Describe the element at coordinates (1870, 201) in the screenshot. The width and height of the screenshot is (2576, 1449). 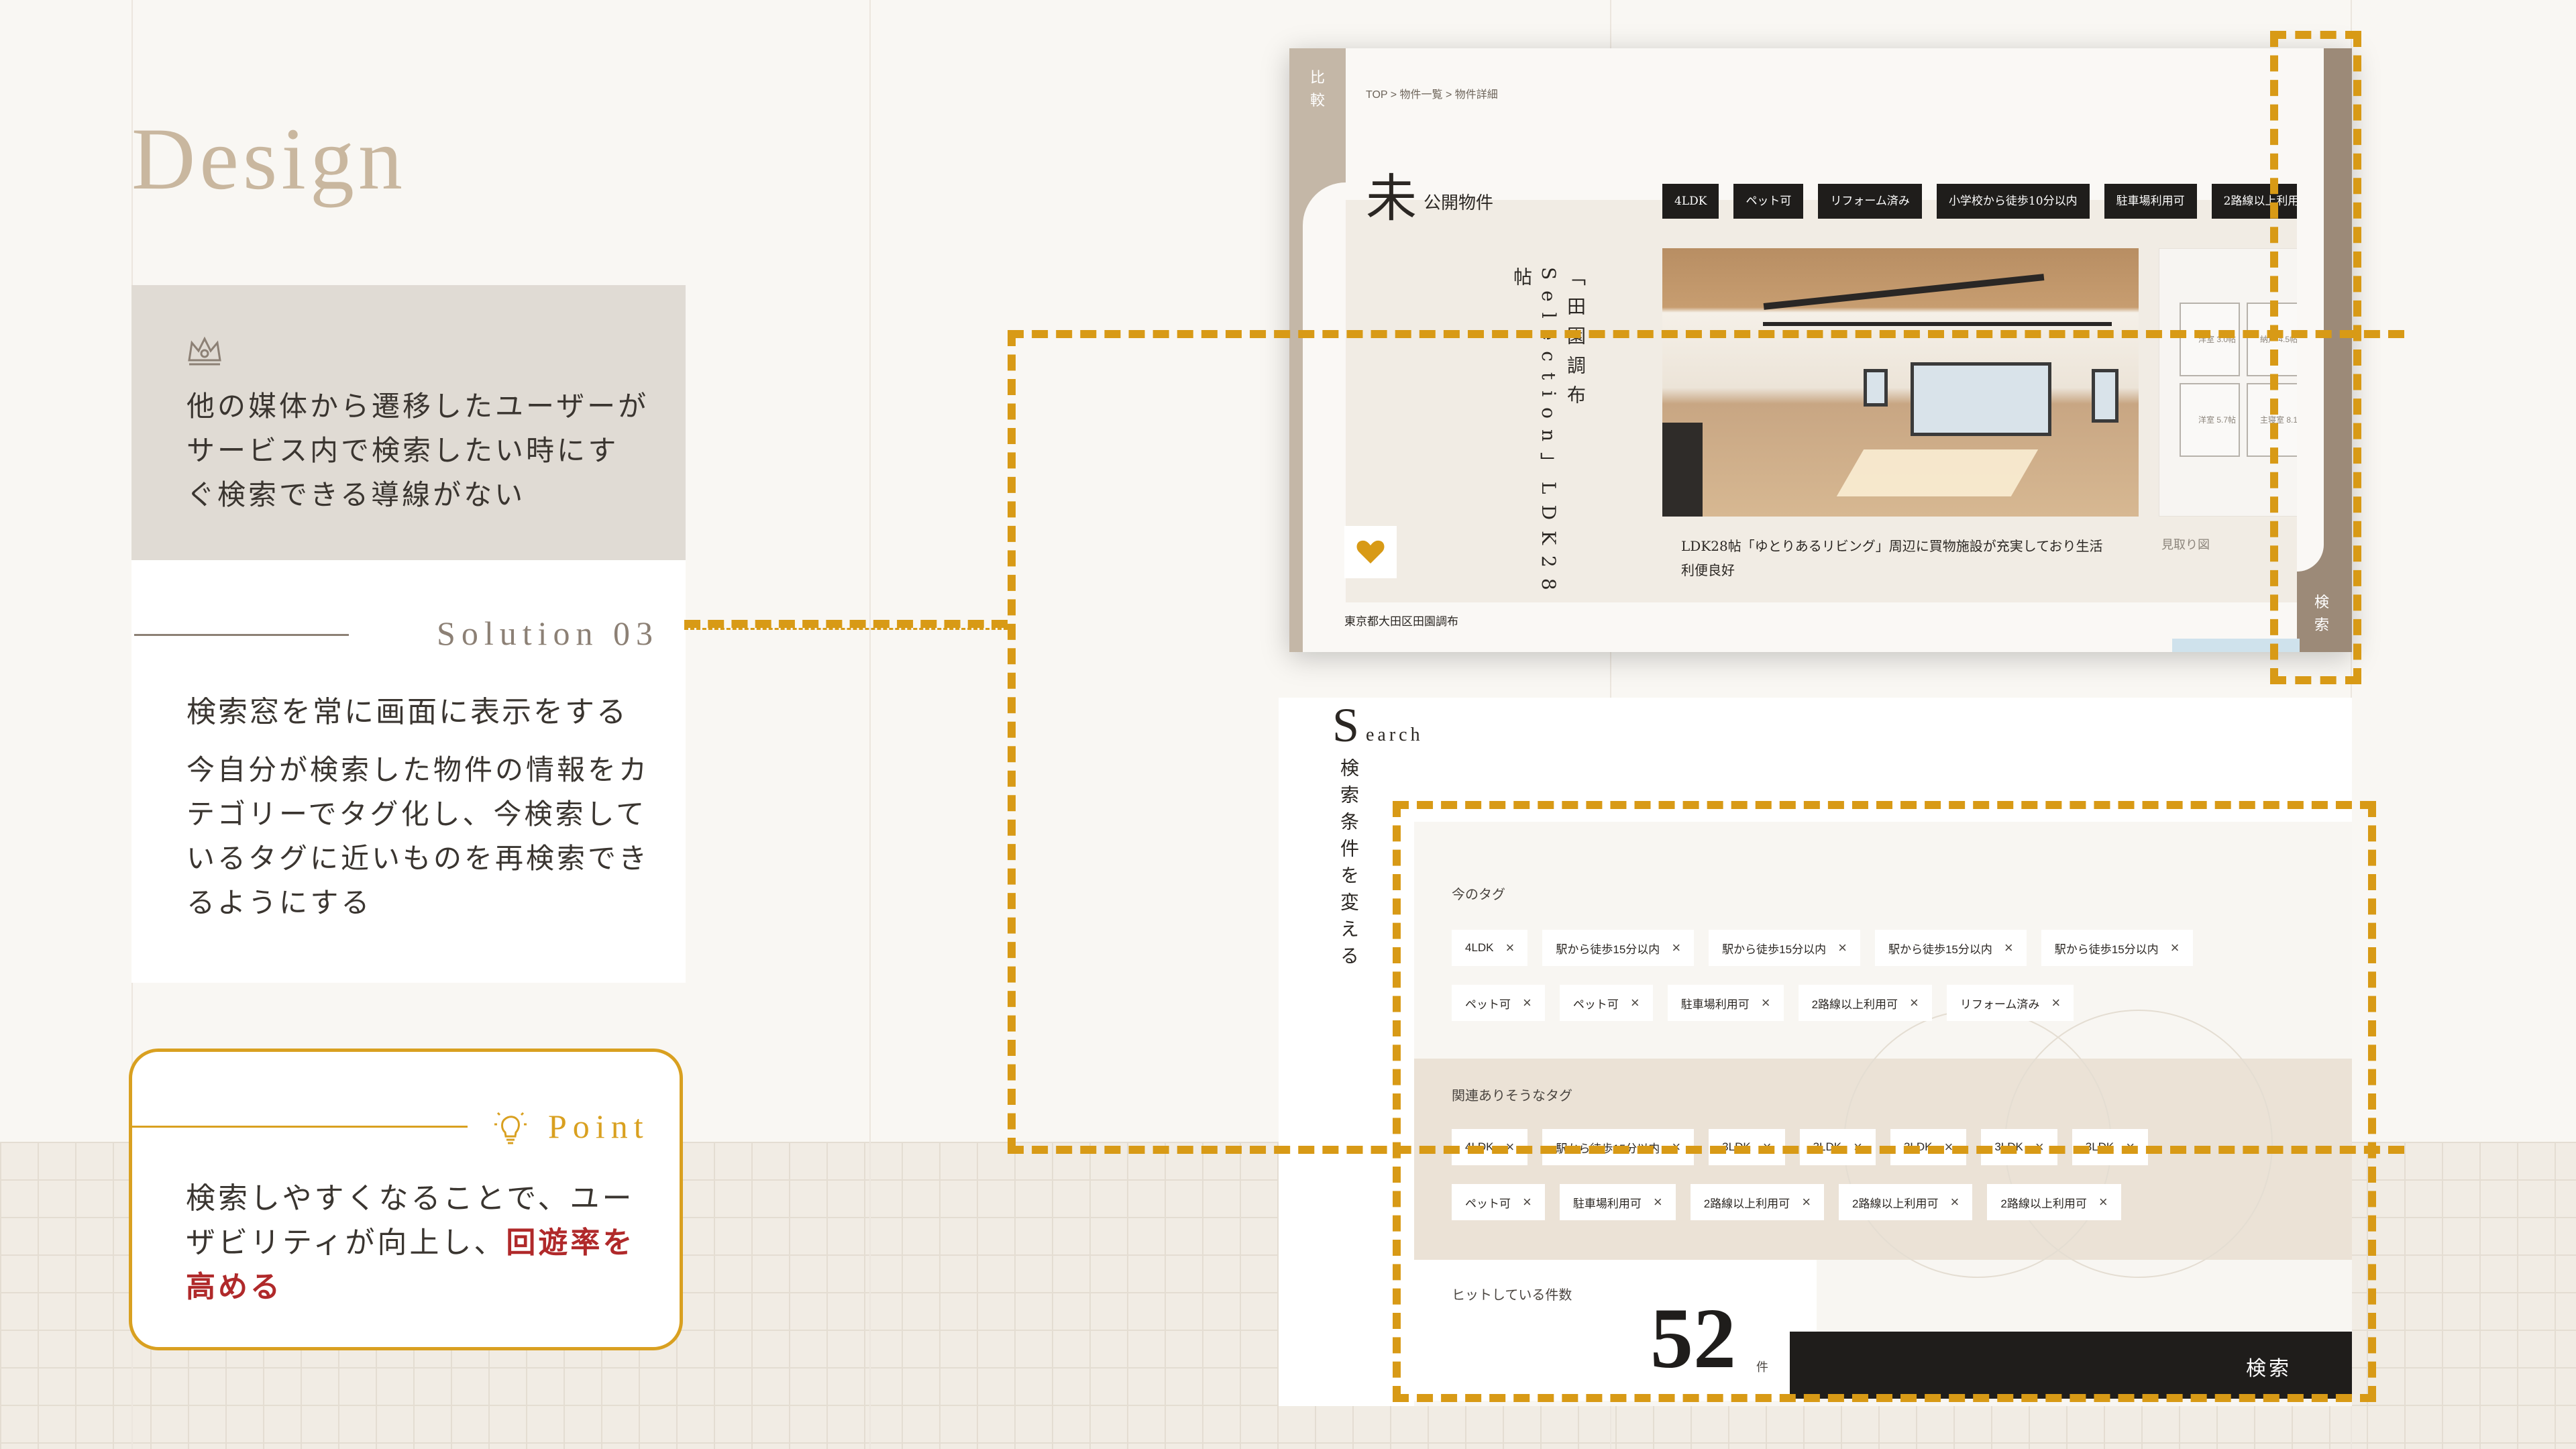
I see `property-tag: リフォーム済み` at that location.